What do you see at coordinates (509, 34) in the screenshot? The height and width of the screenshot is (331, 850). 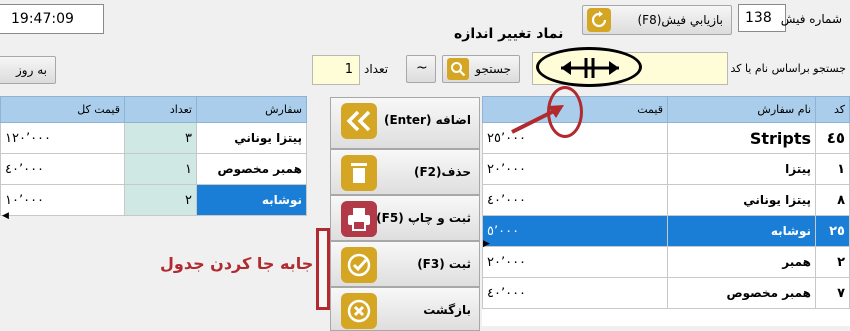 I see `page-title: نماد تغيير اندازه` at bounding box center [509, 34].